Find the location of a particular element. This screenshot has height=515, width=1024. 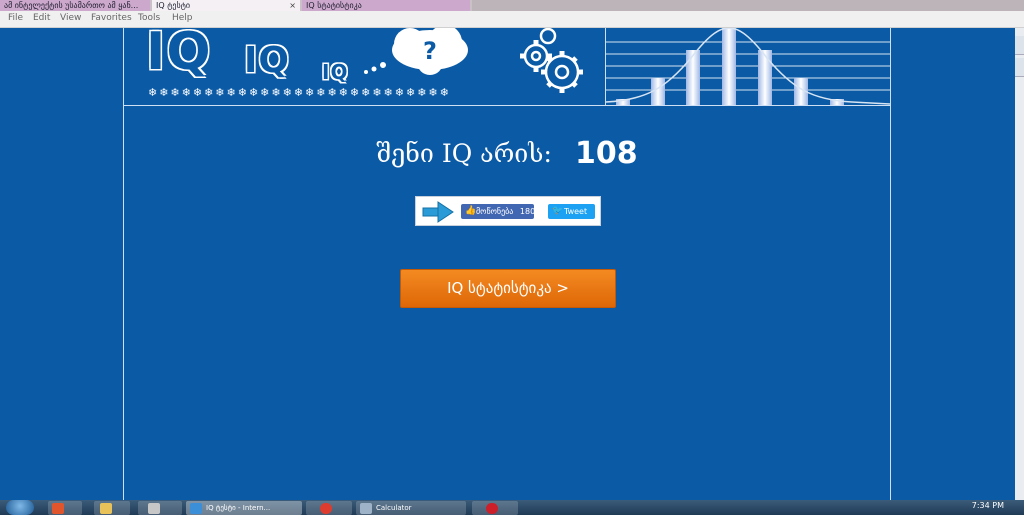

browser-tab-active: IQ ტესტი × is located at coordinates (226, 5).